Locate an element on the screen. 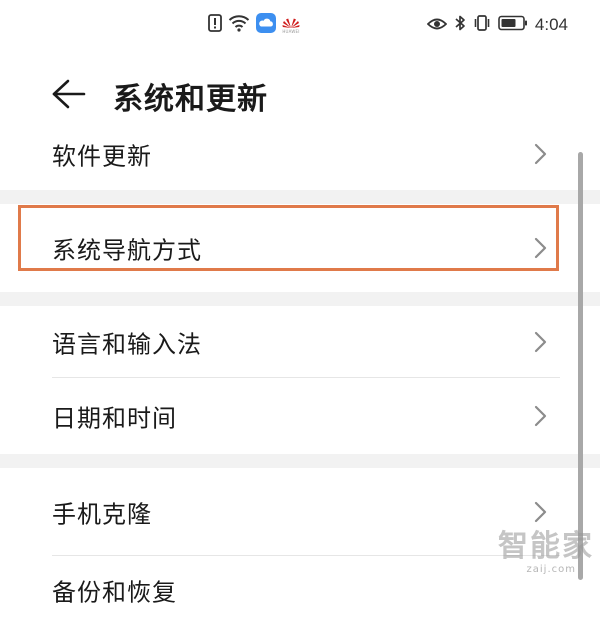  wifi-icon is located at coordinates (239, 25).